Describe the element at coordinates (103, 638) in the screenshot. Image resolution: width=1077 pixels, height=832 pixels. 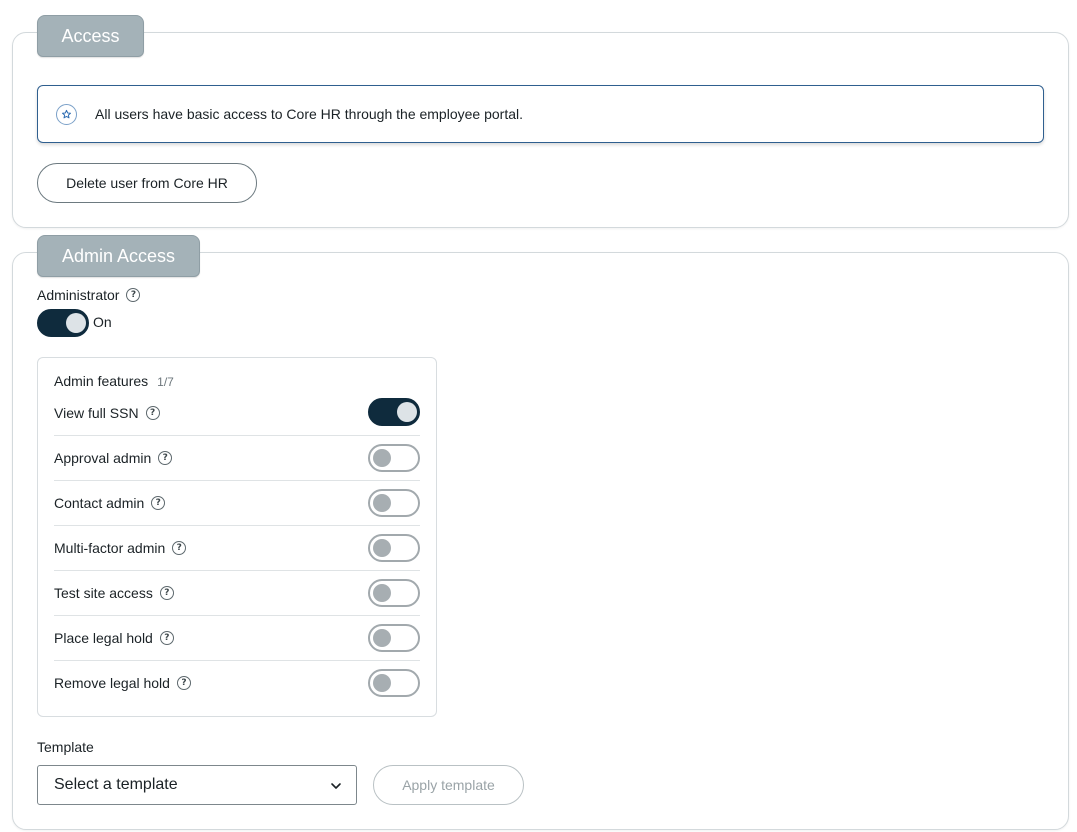
I see `feature-label: Place legal hold` at that location.